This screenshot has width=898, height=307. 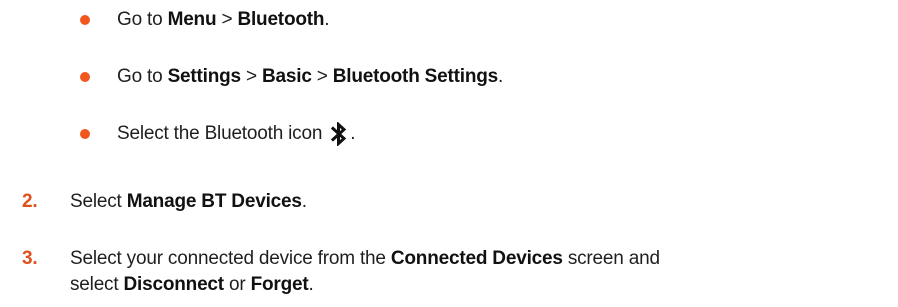 I want to click on step-number: 2., so click(x=30, y=201).